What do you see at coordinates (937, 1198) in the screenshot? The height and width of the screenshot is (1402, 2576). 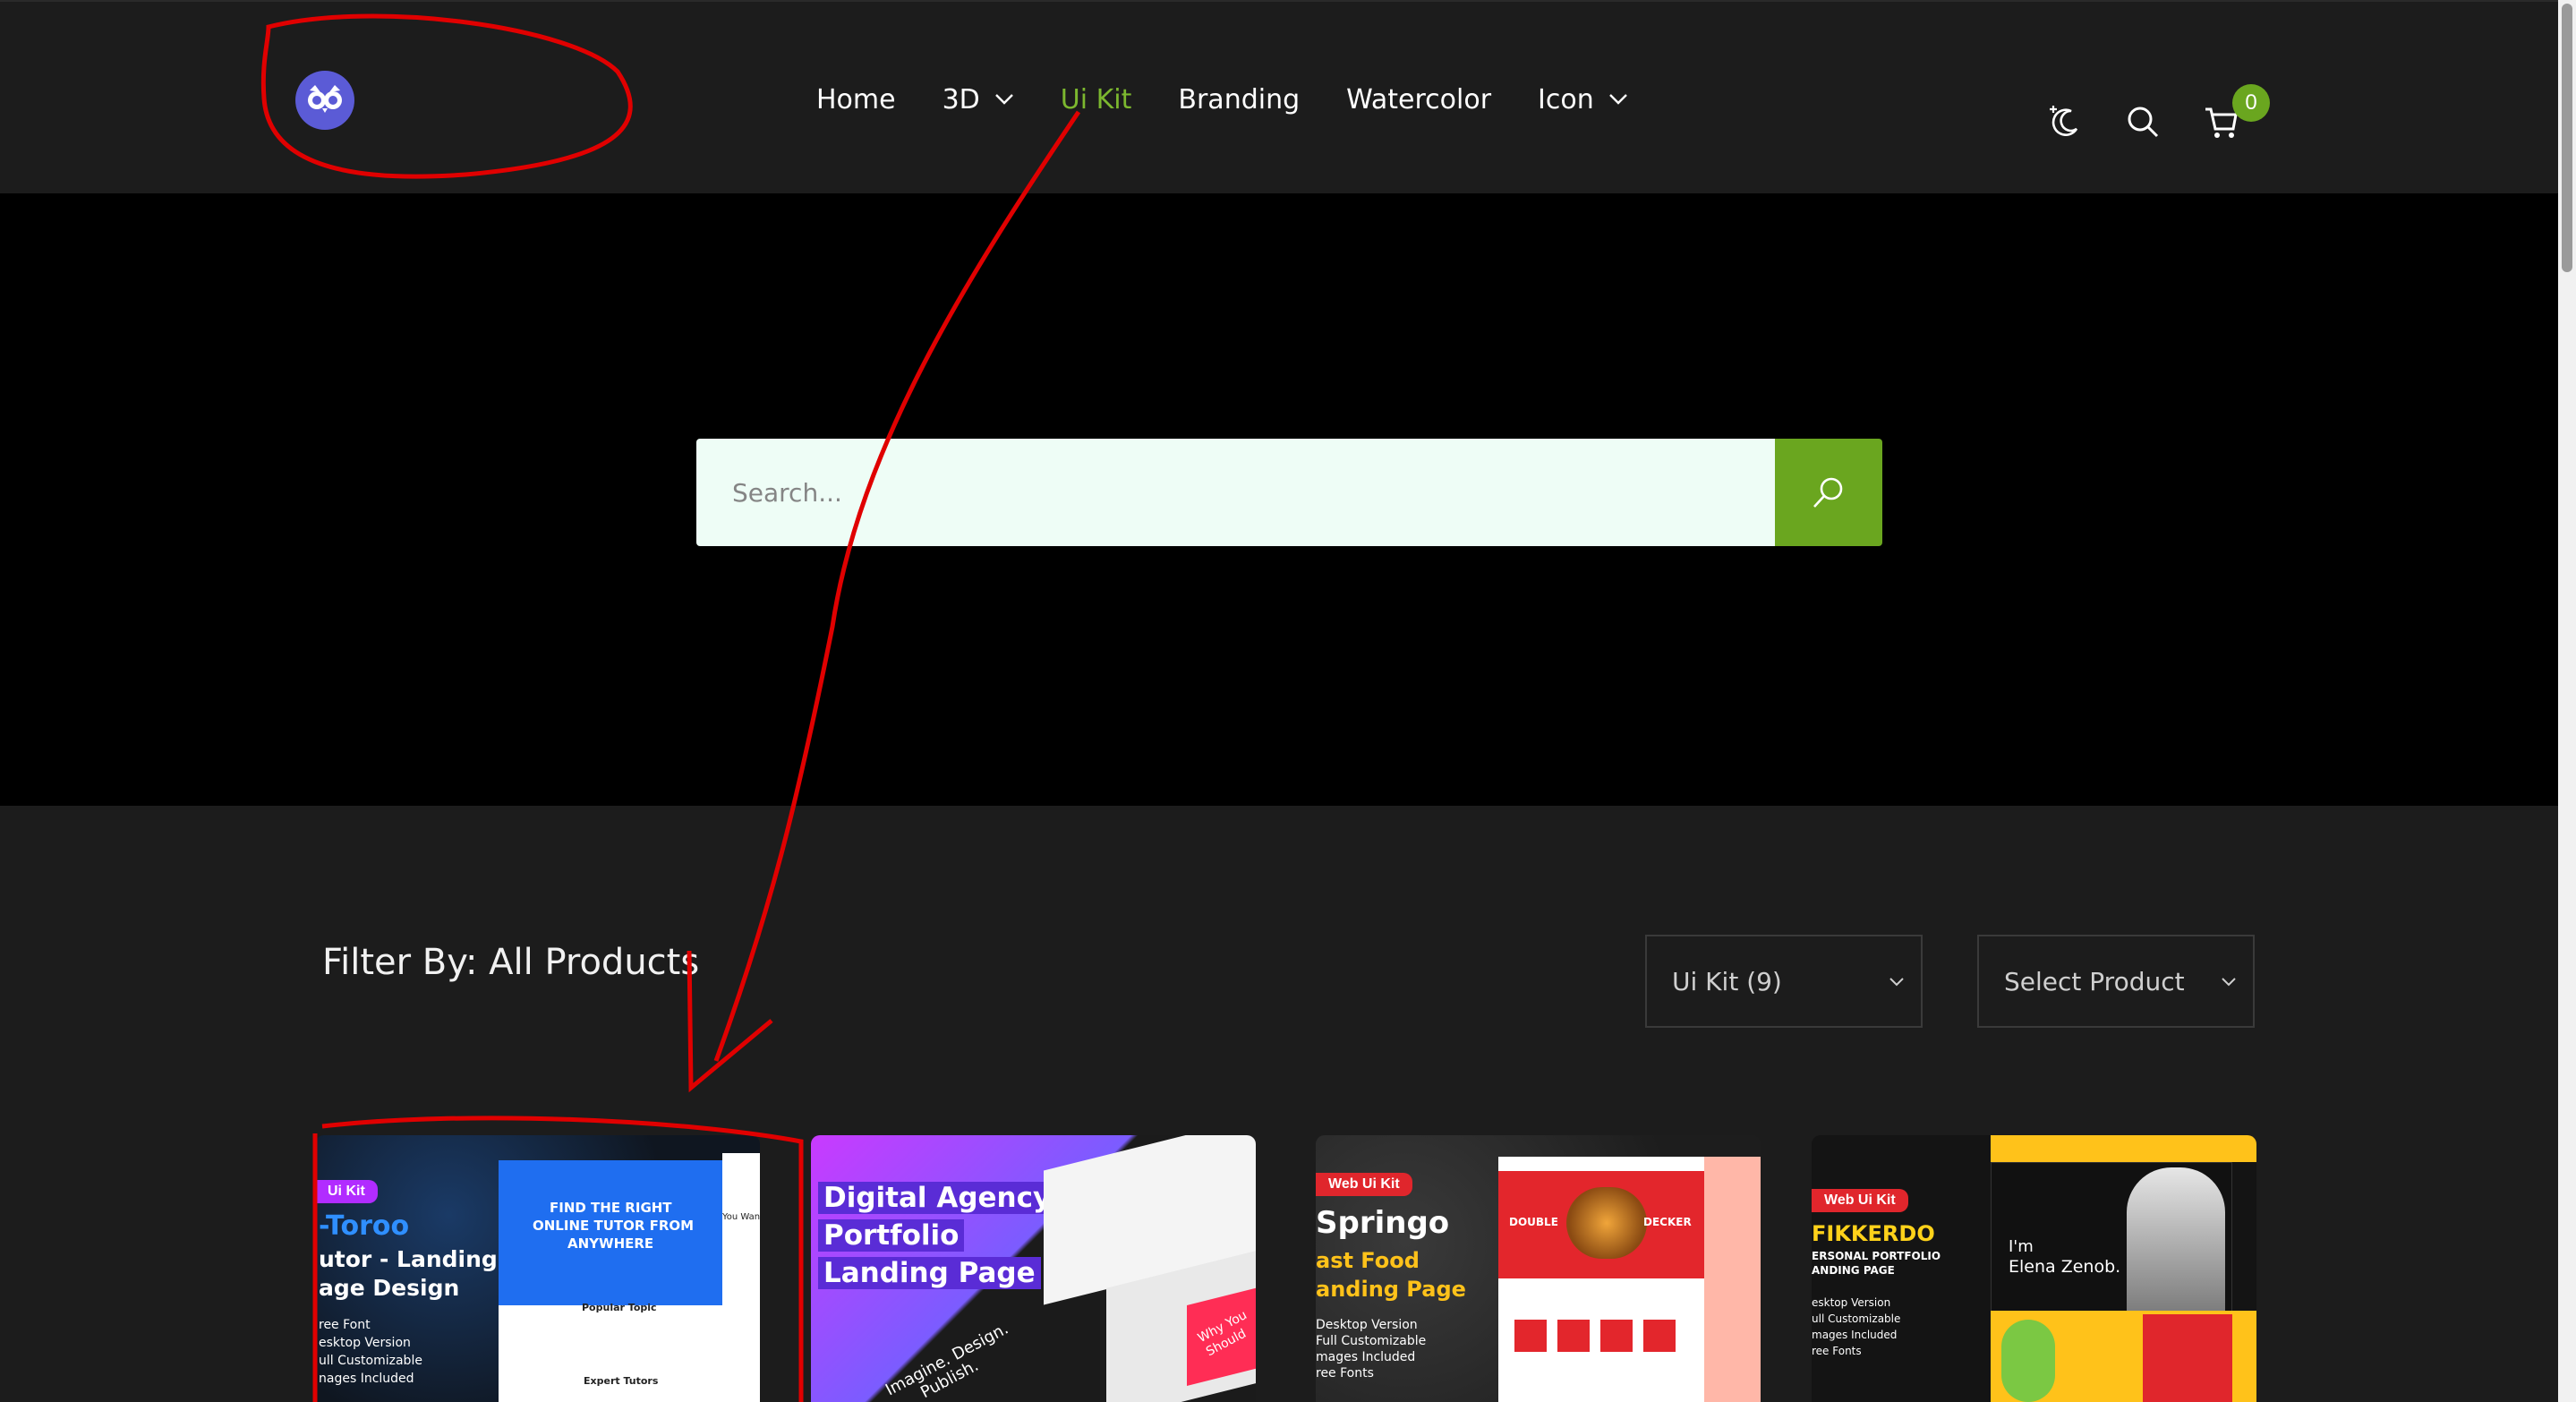 I see `card-title: Digital Agency` at bounding box center [937, 1198].